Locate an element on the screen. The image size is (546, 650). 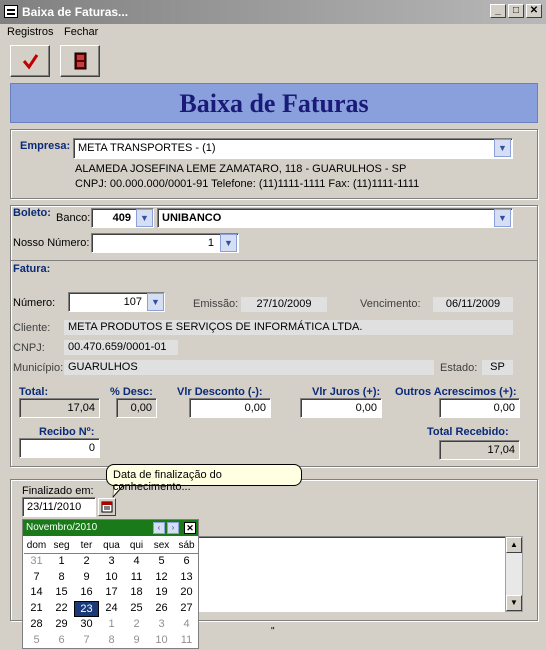
fatura-label: Fatura: is located at coordinates (32, 269).